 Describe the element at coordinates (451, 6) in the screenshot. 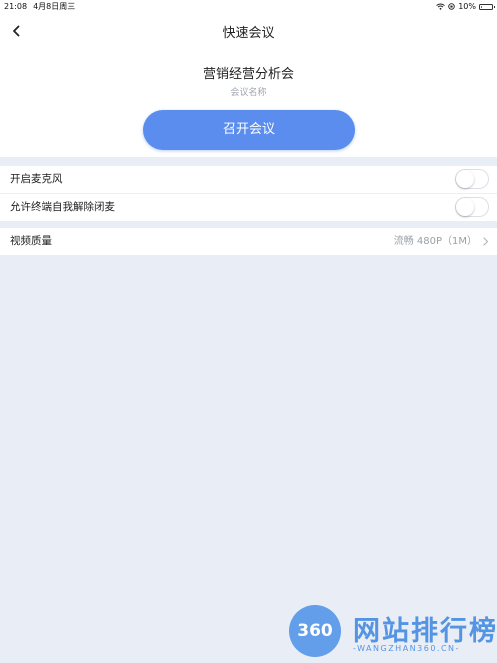

I see `orientation-lock-icon` at that location.